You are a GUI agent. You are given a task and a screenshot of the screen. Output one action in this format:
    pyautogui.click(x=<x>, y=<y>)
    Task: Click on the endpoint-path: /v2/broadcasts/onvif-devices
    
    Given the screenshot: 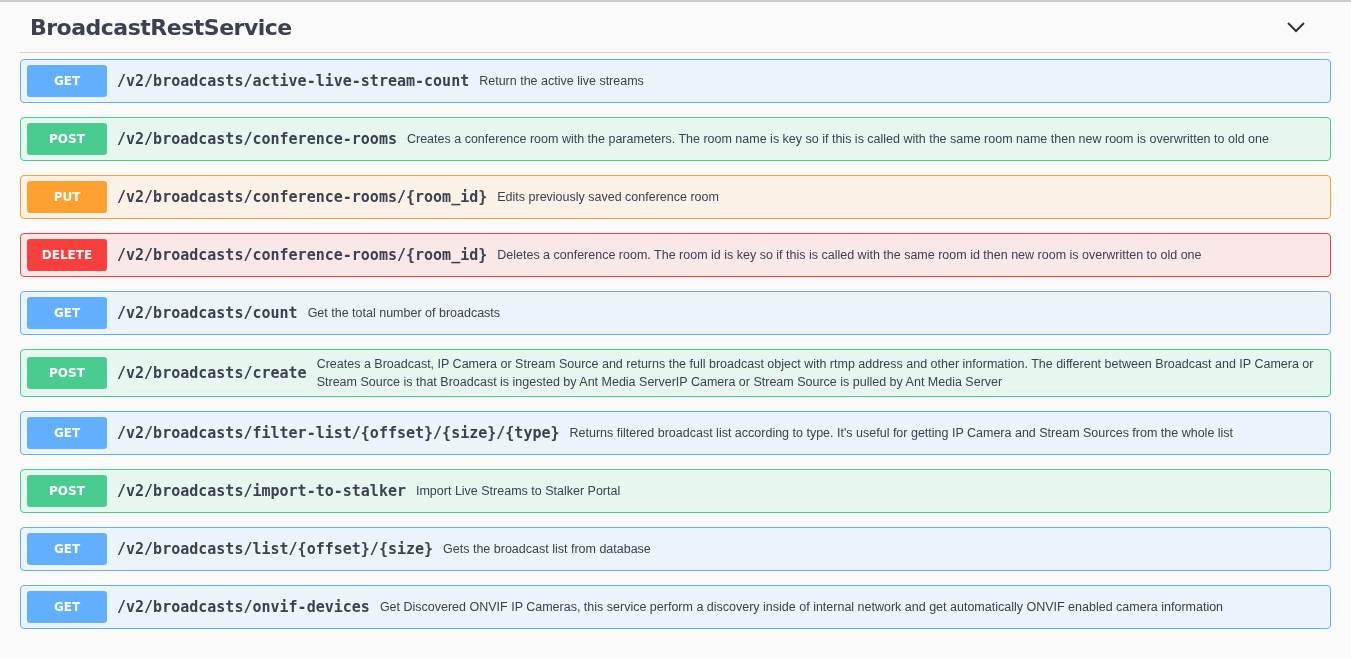 What is the action you would take?
    pyautogui.click(x=243, y=607)
    